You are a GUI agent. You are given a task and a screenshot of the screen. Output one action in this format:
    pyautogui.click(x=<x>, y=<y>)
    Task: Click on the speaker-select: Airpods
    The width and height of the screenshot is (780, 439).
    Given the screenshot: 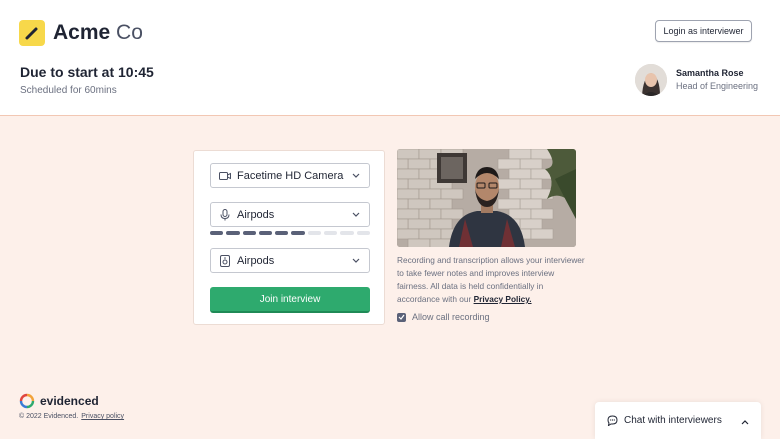 What is the action you would take?
    pyautogui.click(x=290, y=260)
    